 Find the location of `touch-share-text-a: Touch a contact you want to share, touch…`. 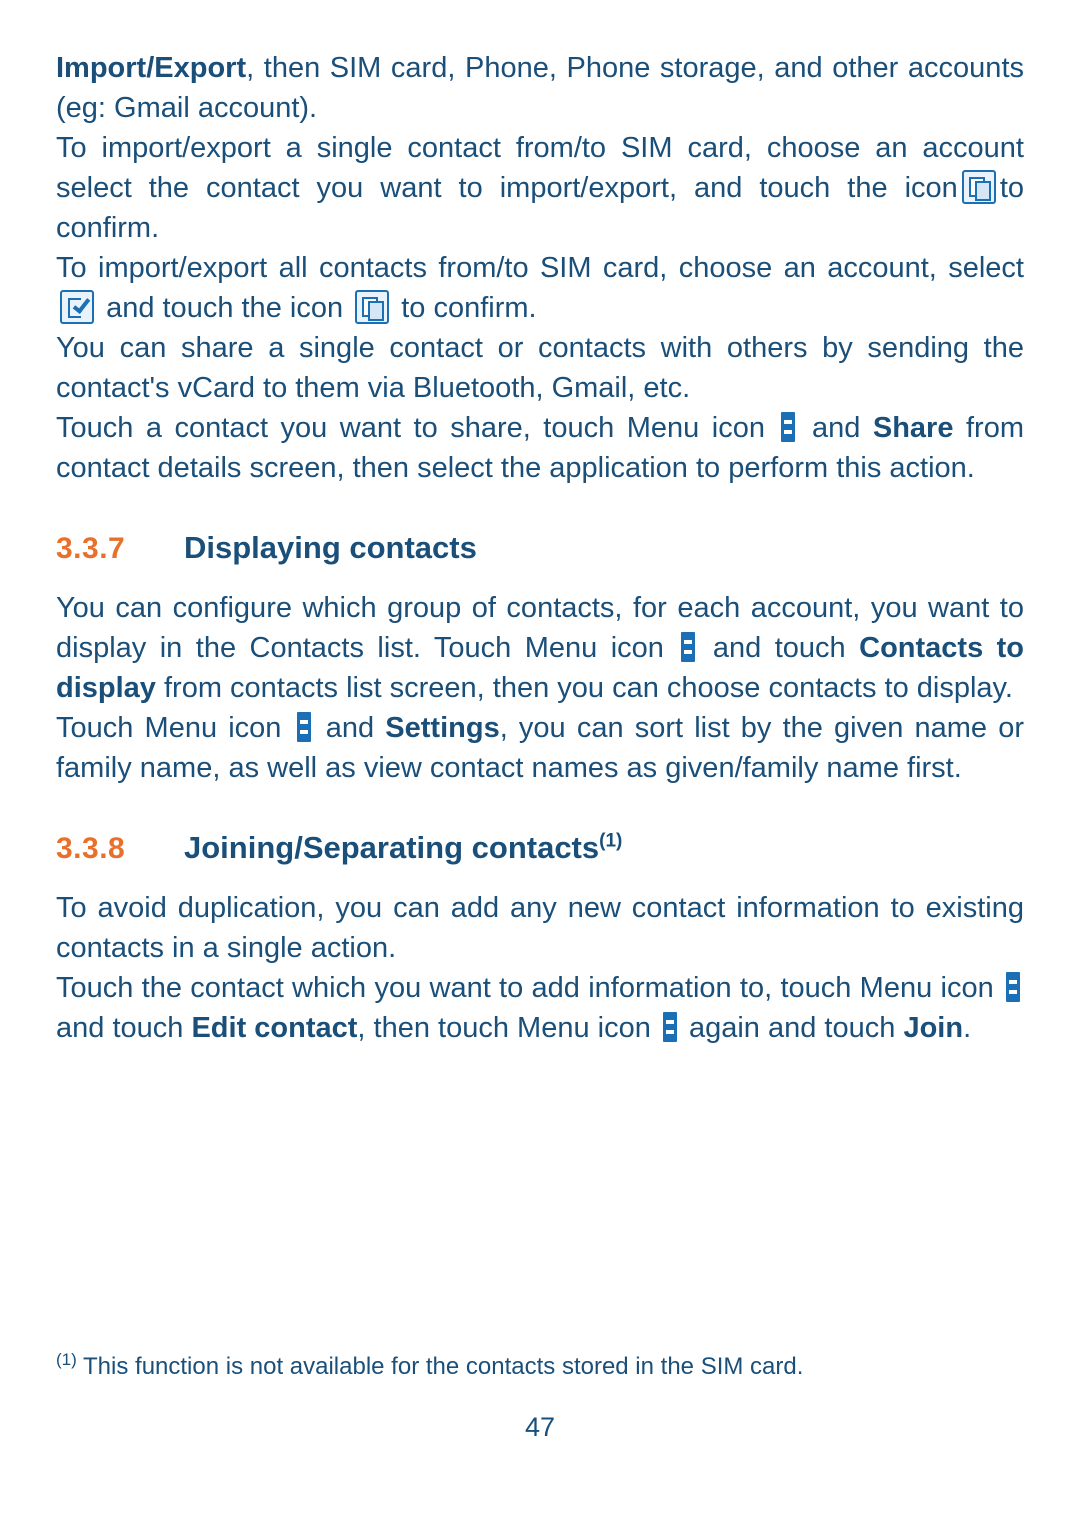

touch-share-text-a: Touch a contact you want to share, touch… is located at coordinates (410, 428).